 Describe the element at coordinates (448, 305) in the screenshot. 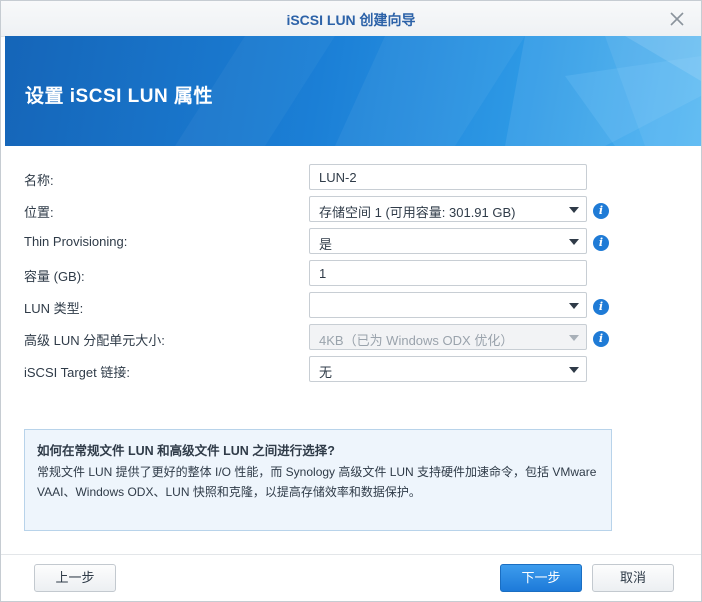

I see `lun-type-select` at that location.